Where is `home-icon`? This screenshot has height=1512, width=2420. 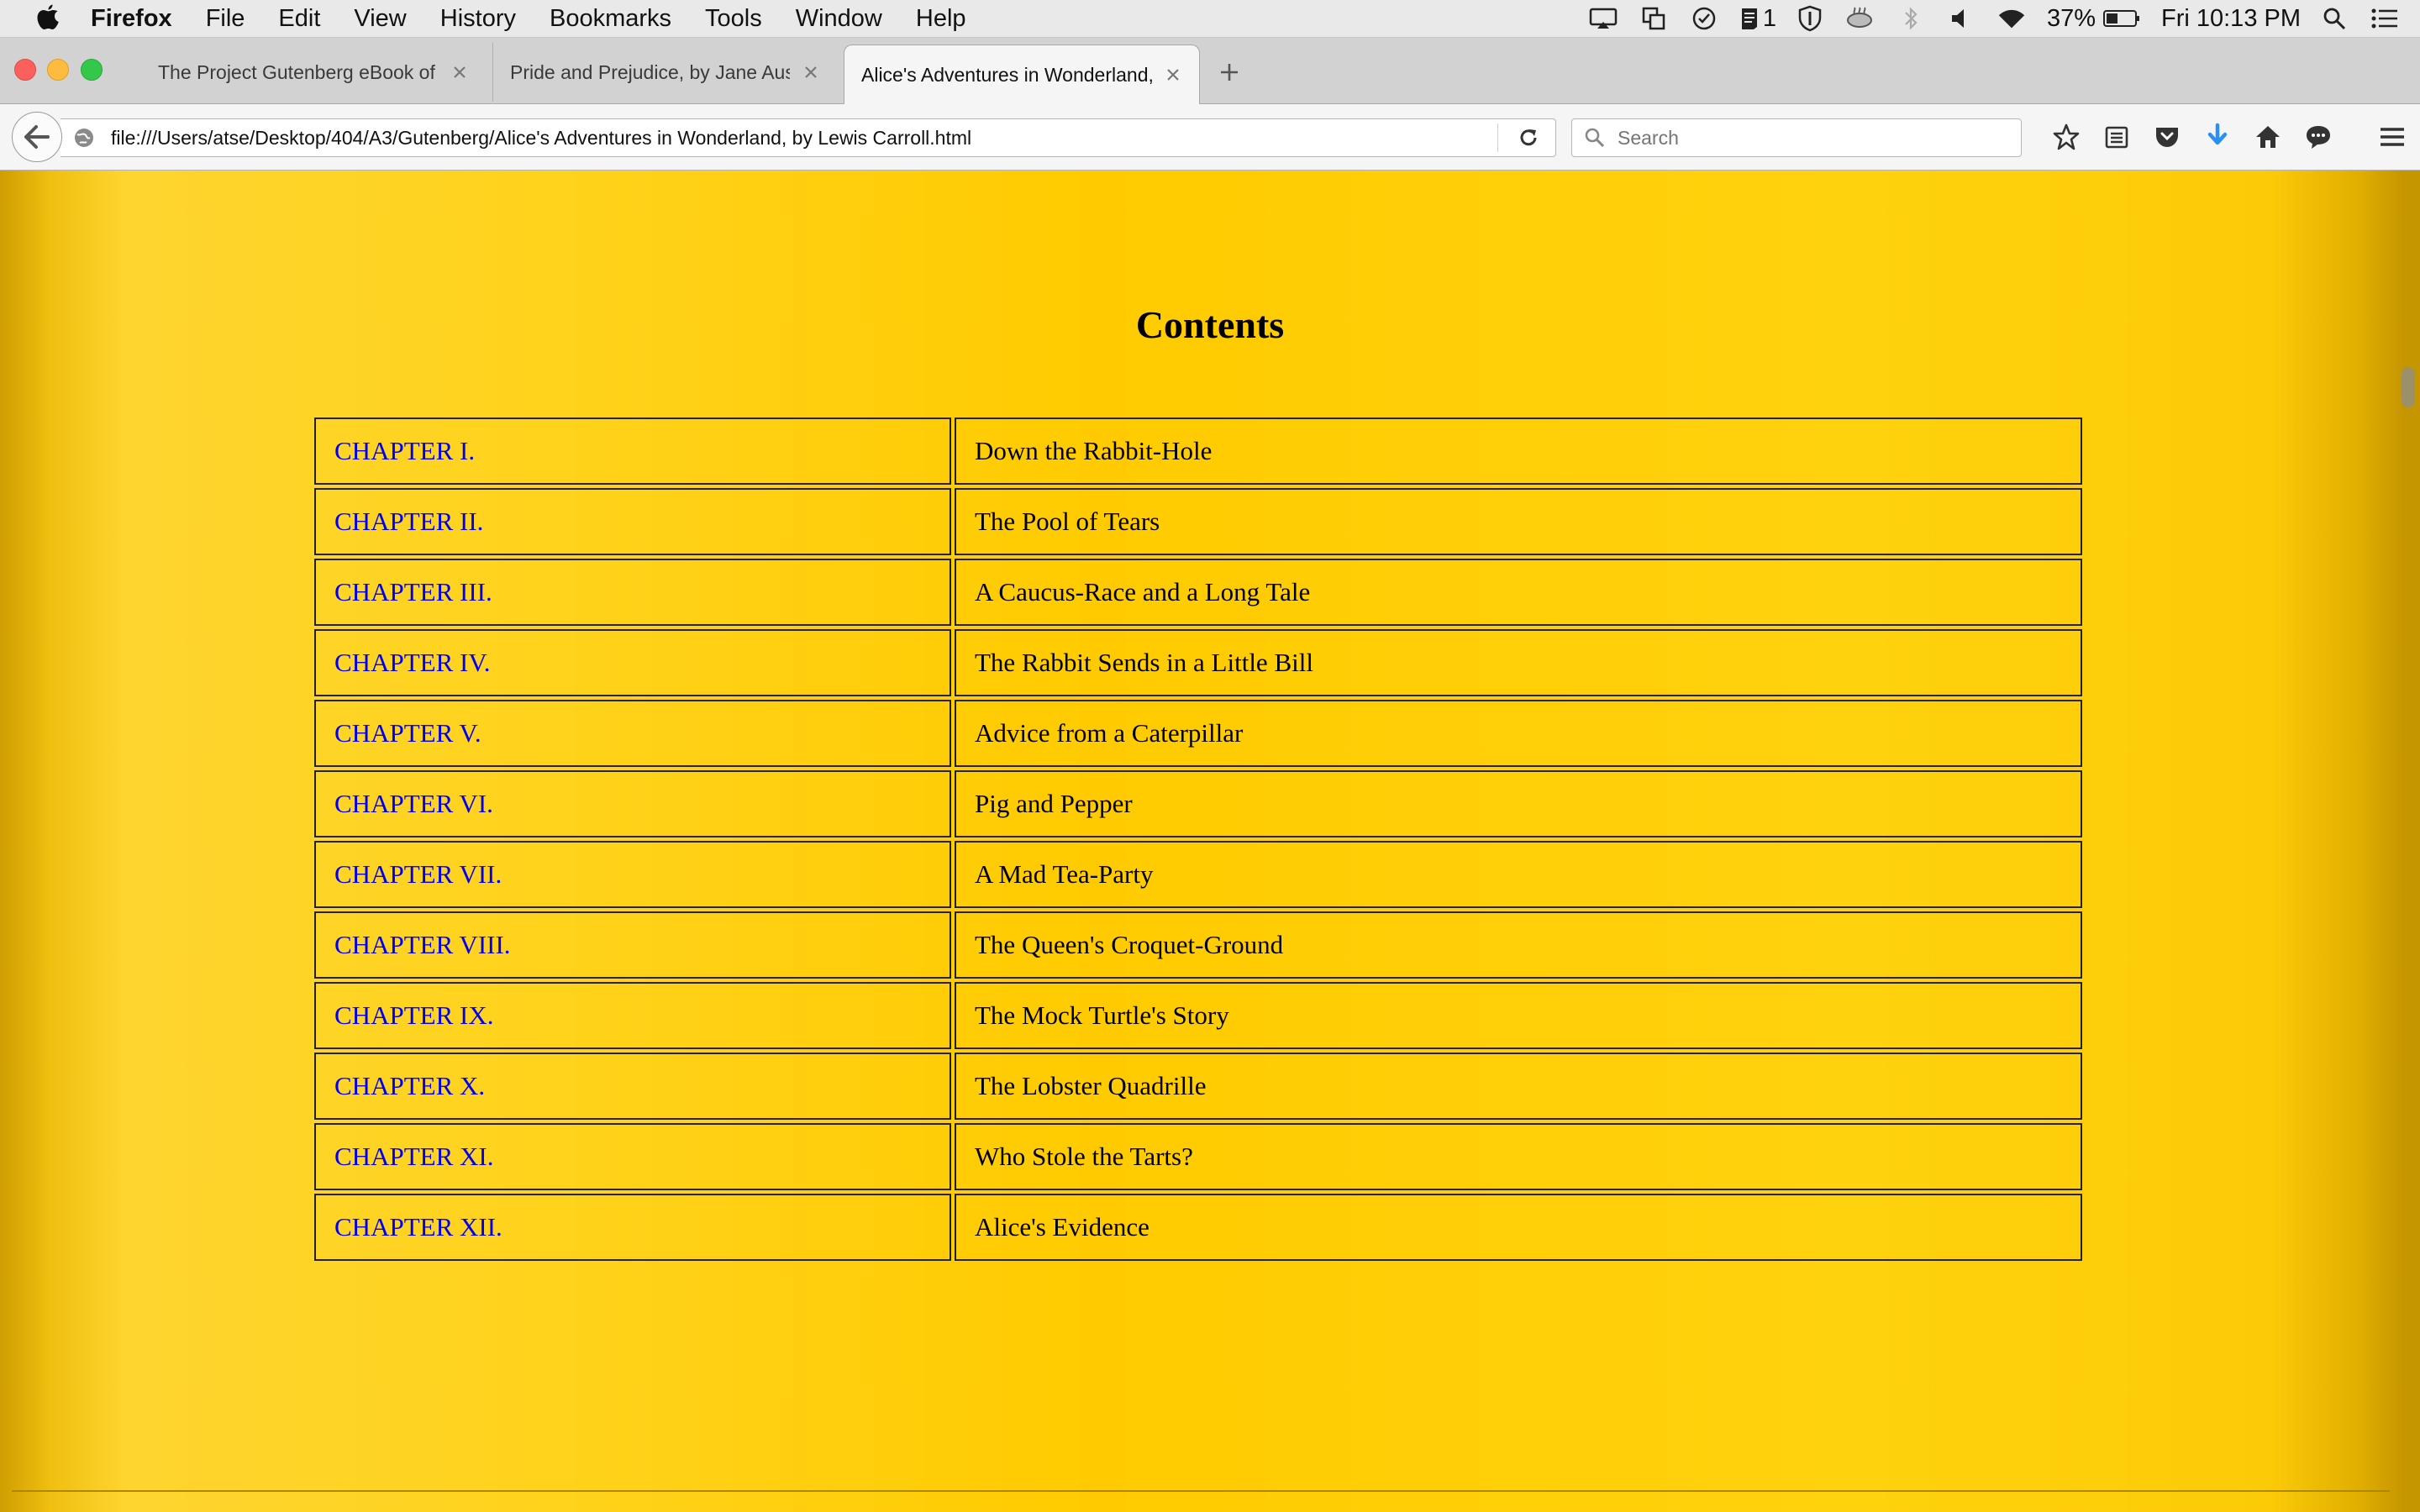
home-icon is located at coordinates (2268, 137).